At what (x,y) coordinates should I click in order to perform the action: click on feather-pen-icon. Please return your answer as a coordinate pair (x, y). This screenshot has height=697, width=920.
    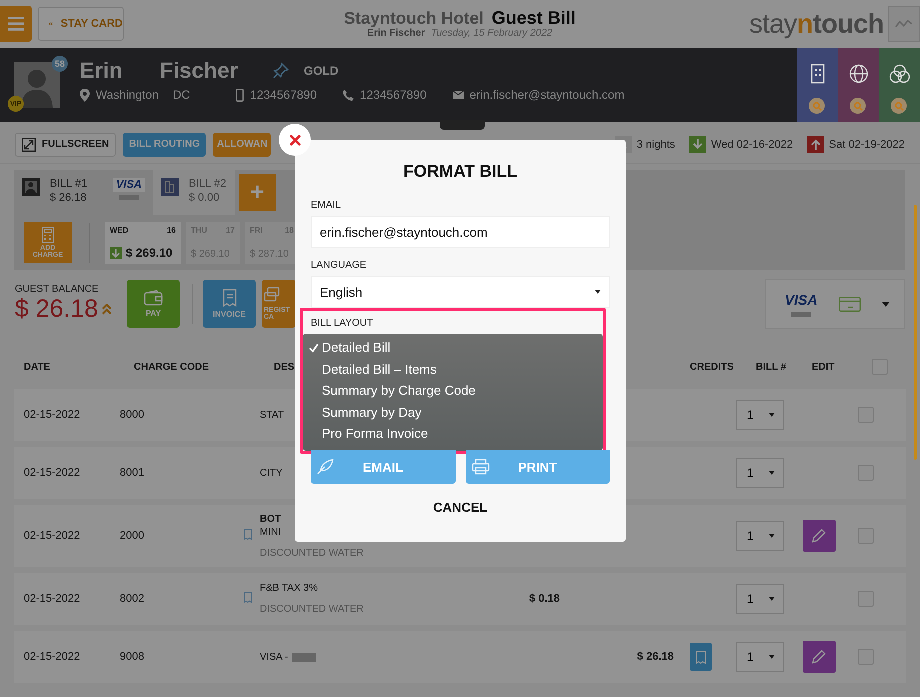
    Looking at the image, I should click on (326, 467).